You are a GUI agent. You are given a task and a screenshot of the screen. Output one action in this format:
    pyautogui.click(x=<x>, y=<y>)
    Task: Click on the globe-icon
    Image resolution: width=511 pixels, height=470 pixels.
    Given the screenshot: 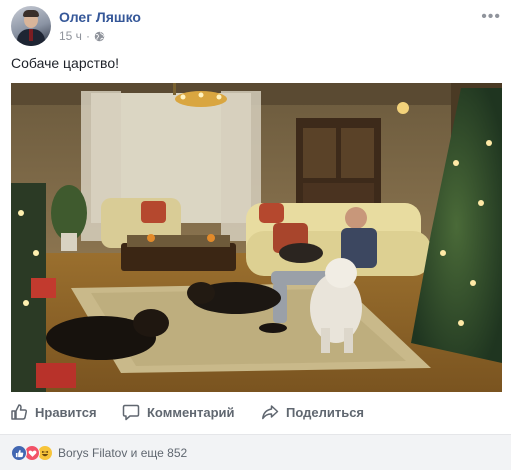 What is the action you would take?
    pyautogui.click(x=99, y=36)
    